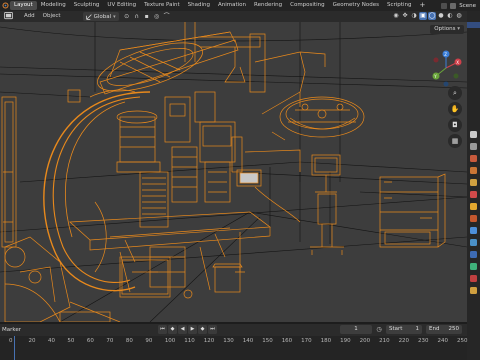 The image size is (480, 360). What do you see at coordinates (199, 5) in the screenshot?
I see `tab-shading: Shading` at bounding box center [199, 5].